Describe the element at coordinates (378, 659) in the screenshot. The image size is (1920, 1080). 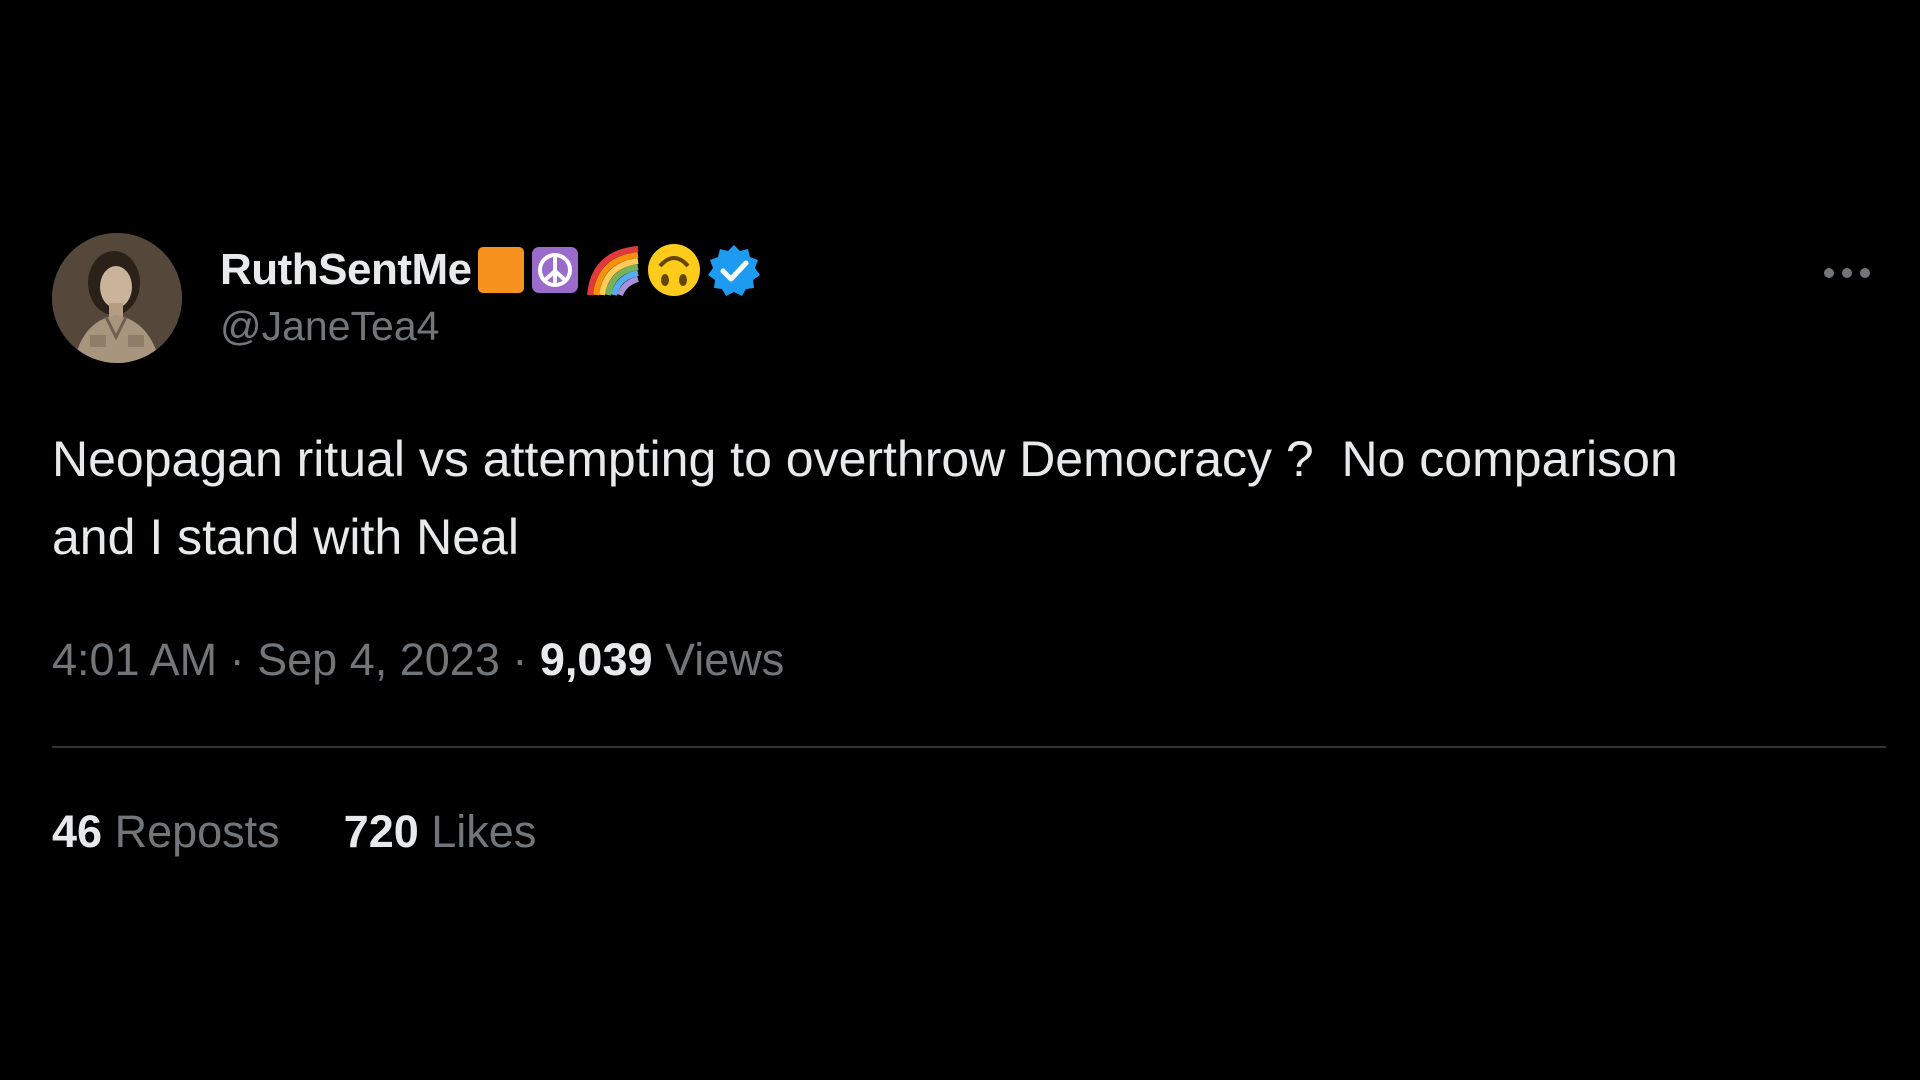
I see `tweet-date: Sep 4, 2023` at that location.